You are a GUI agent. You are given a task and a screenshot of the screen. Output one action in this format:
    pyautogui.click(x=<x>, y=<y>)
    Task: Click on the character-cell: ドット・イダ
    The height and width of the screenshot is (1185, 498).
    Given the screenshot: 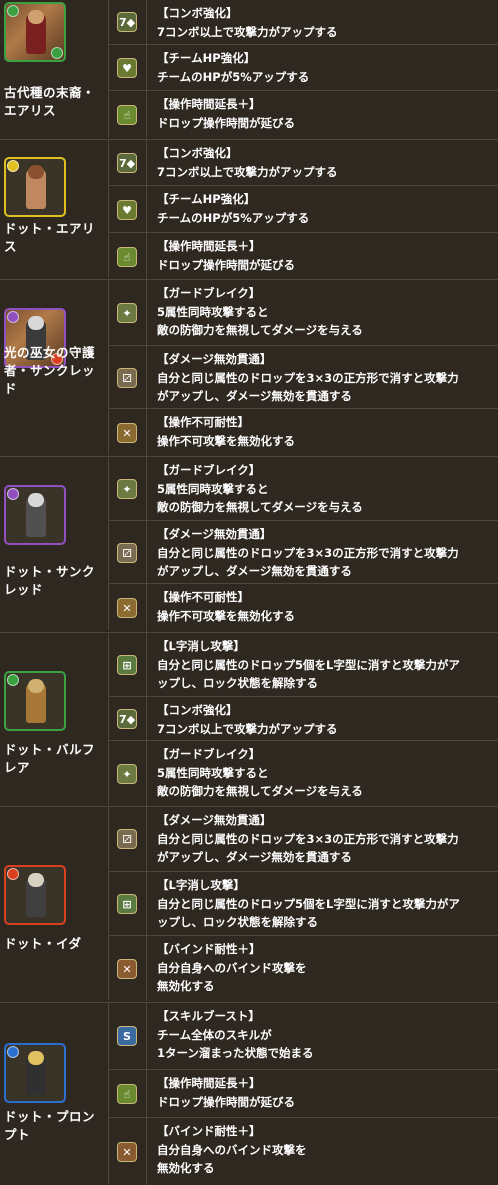 What is the action you would take?
    pyautogui.click(x=54, y=903)
    